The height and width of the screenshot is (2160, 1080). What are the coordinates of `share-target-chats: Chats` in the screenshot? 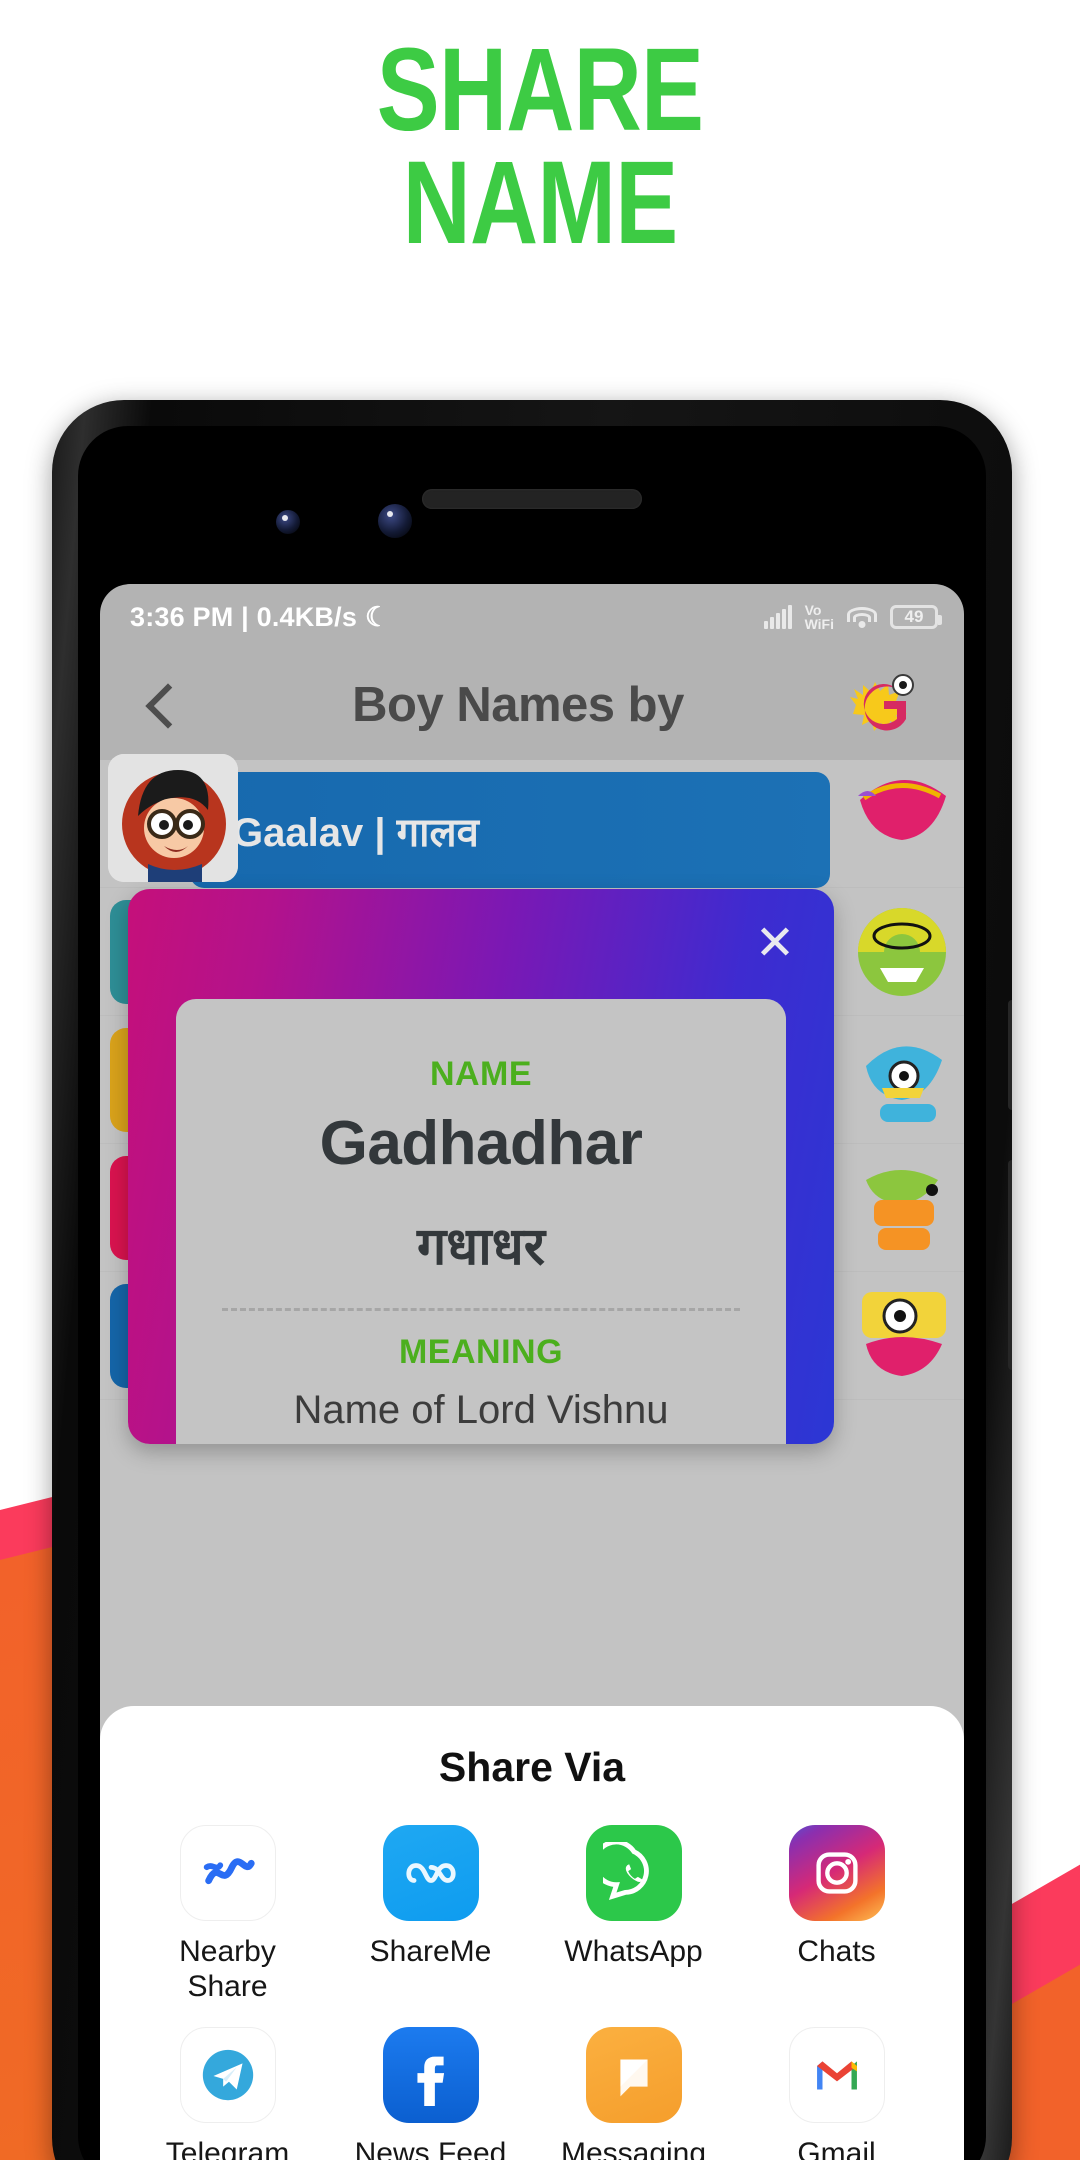 It's located at (836, 1915).